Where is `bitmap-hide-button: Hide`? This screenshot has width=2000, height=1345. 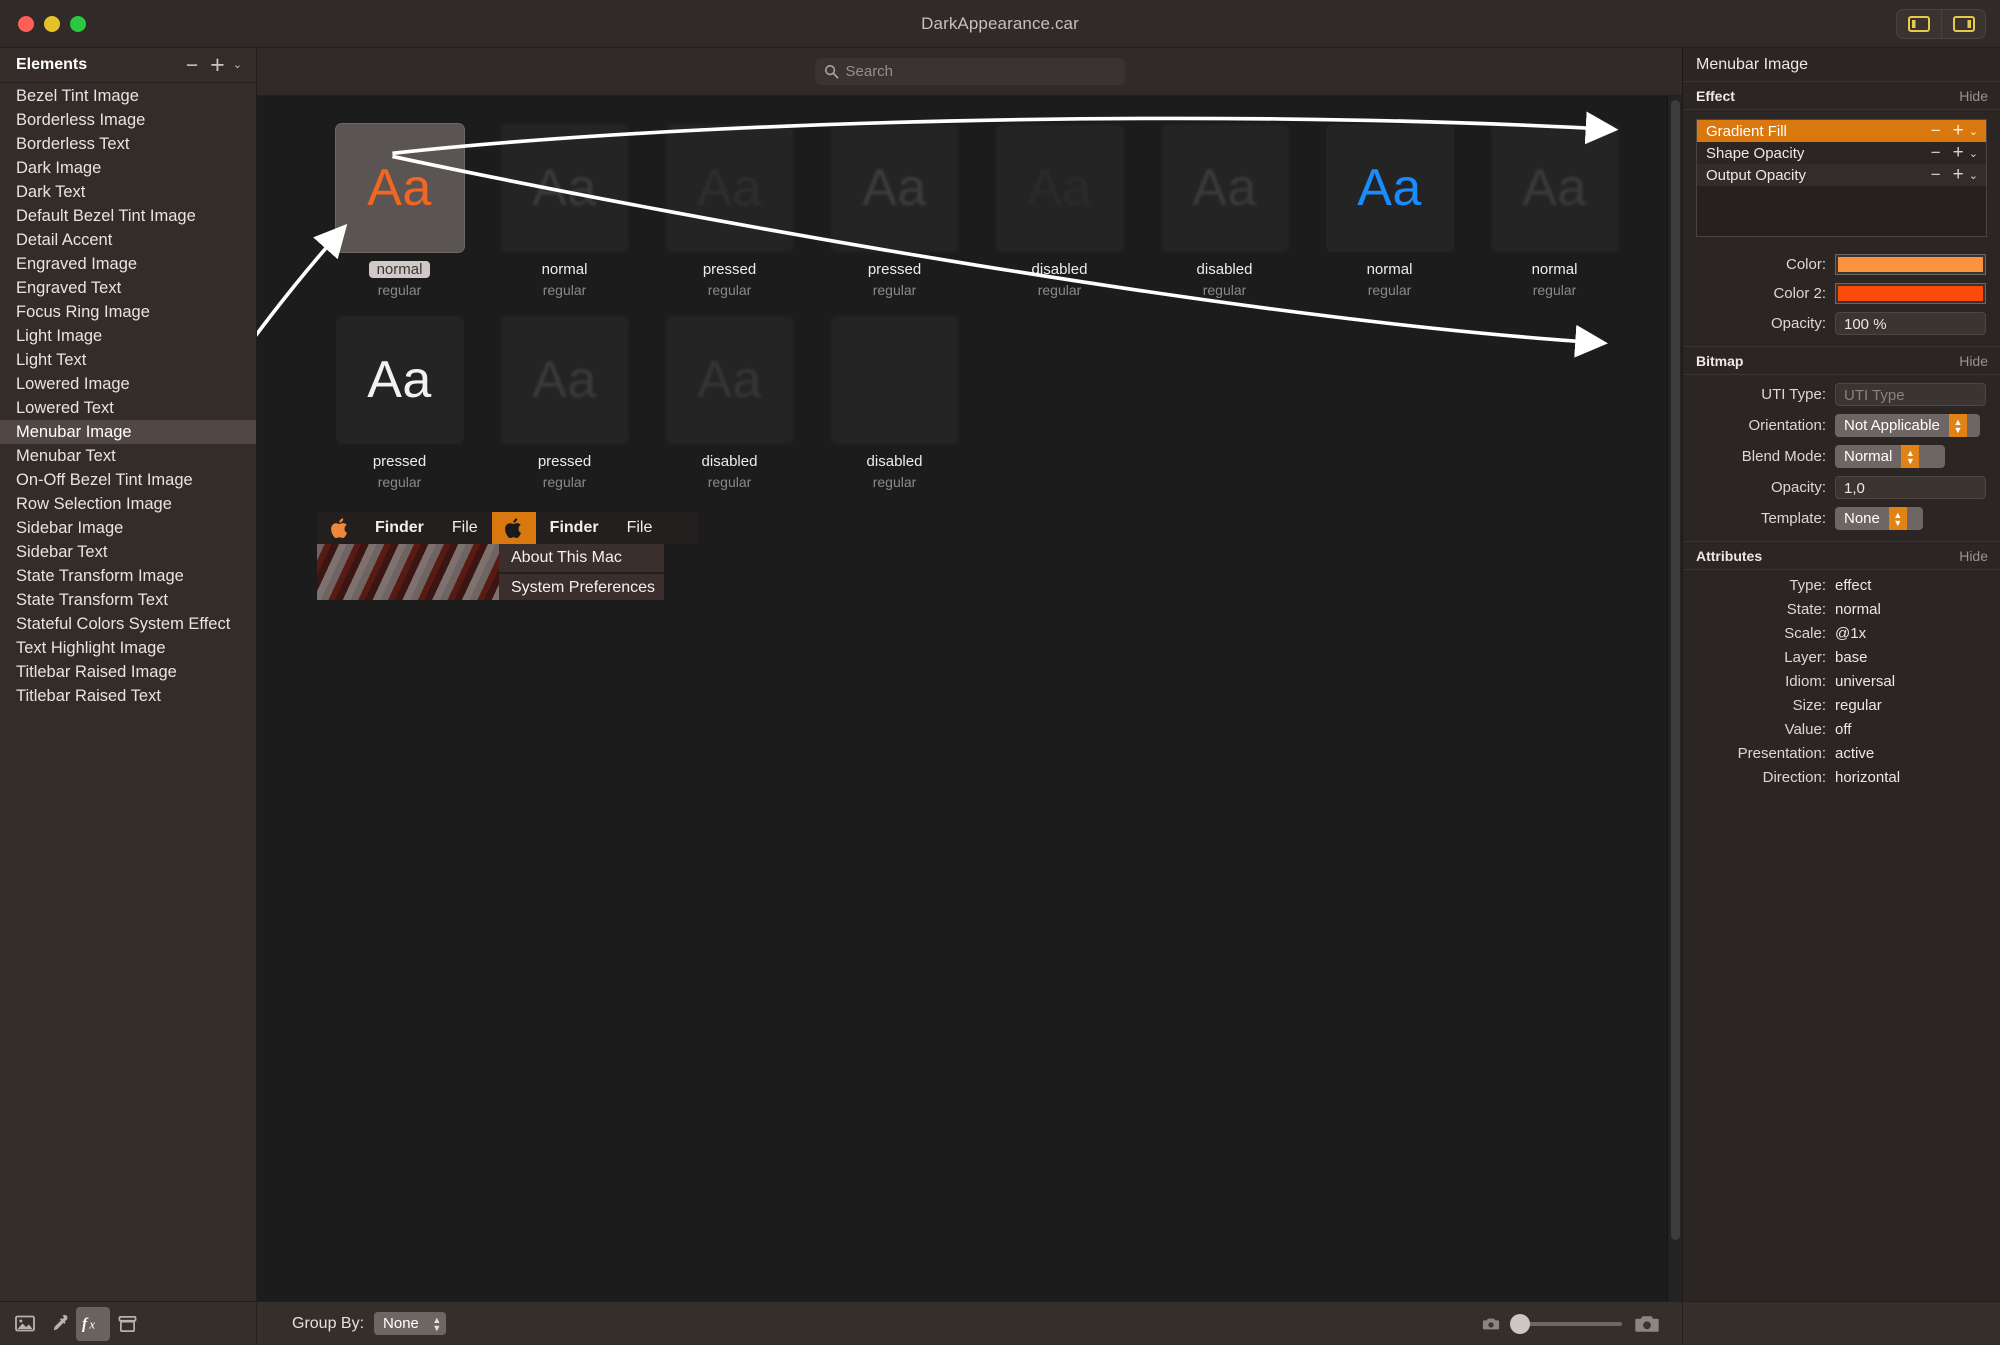 bitmap-hide-button: Hide is located at coordinates (1973, 361).